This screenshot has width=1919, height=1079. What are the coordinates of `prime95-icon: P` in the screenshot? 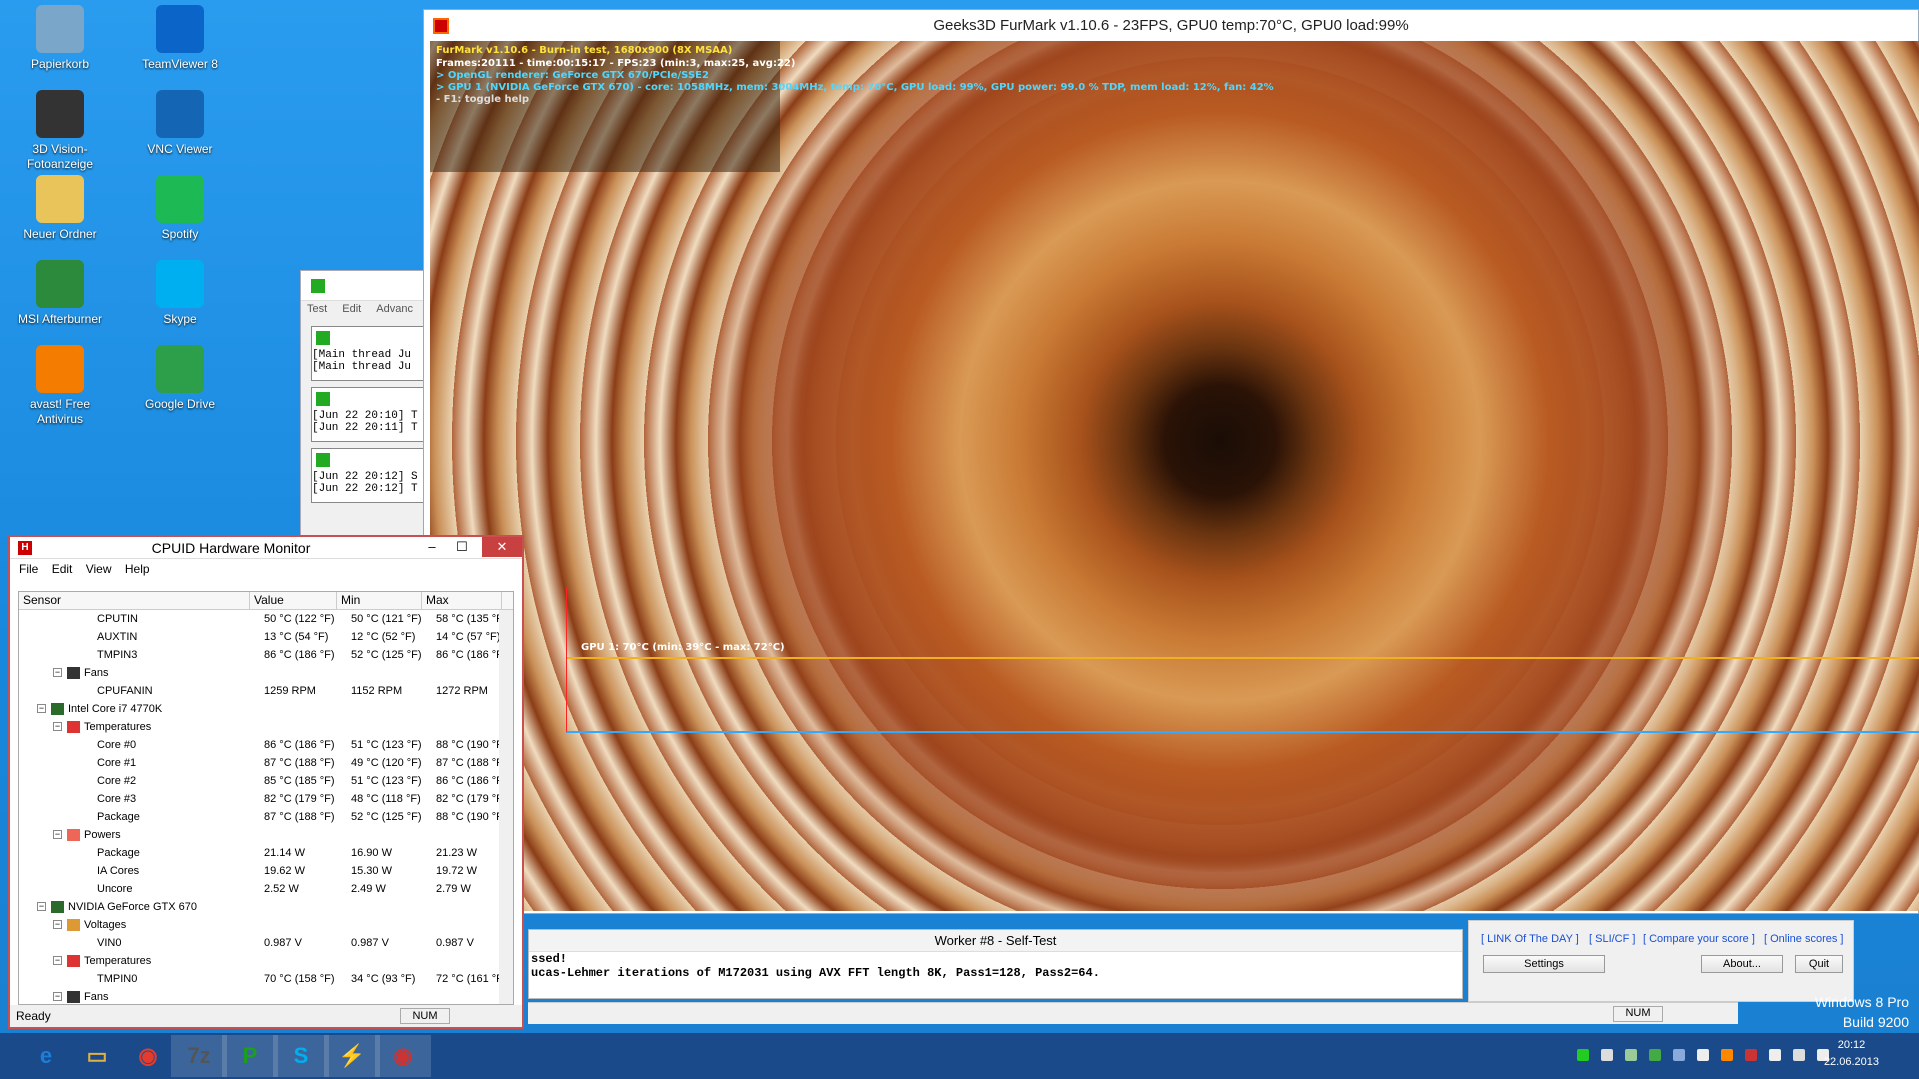 It's located at (250, 1056).